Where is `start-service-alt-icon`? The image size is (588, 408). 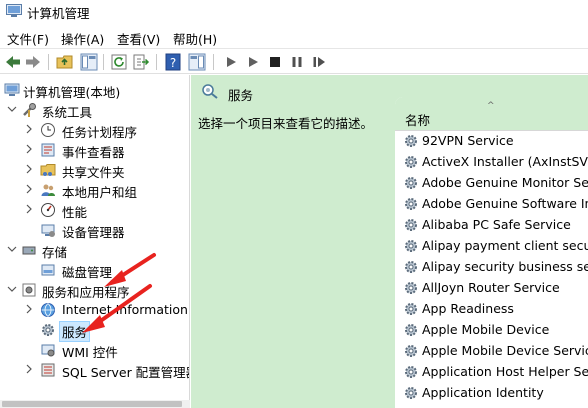 start-service-alt-icon is located at coordinates (253, 62).